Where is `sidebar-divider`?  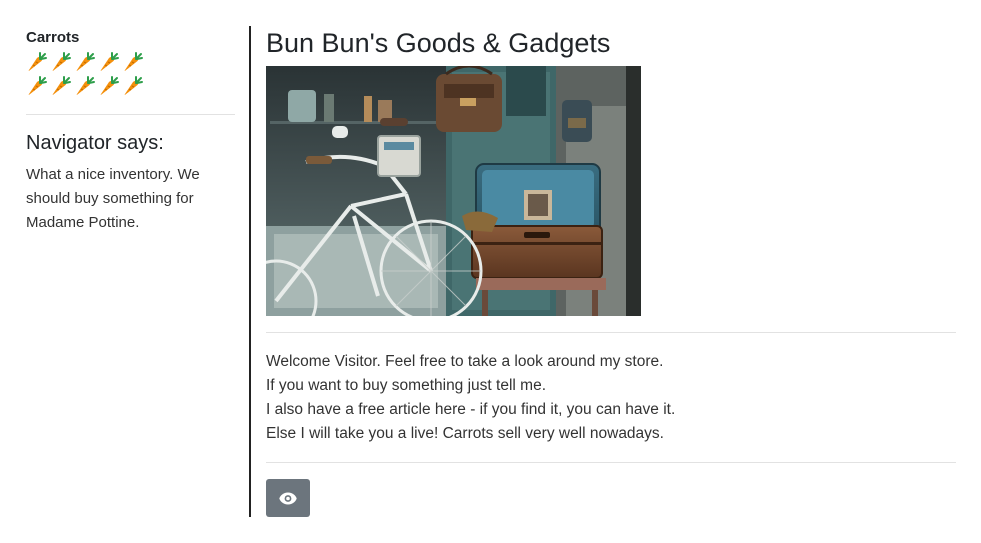
sidebar-divider is located at coordinates (130, 114).